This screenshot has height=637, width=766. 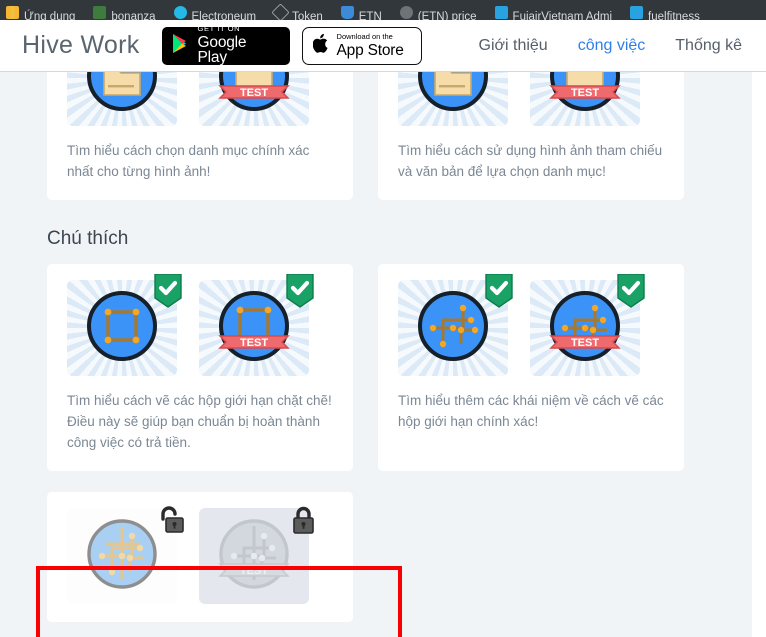 What do you see at coordinates (12, 12) in the screenshot?
I see `apps-grid-icon` at bounding box center [12, 12].